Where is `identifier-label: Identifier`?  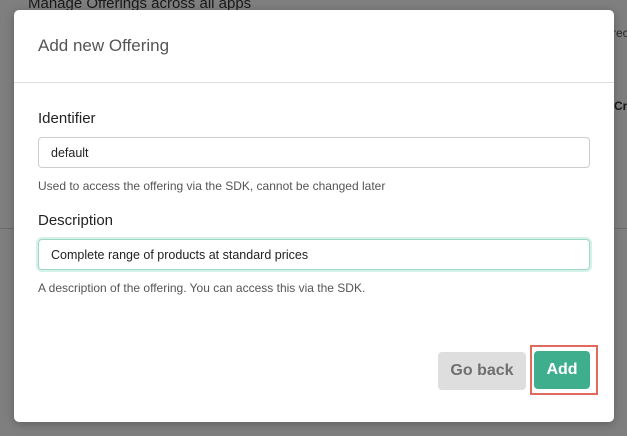 identifier-label: Identifier is located at coordinates (67, 118).